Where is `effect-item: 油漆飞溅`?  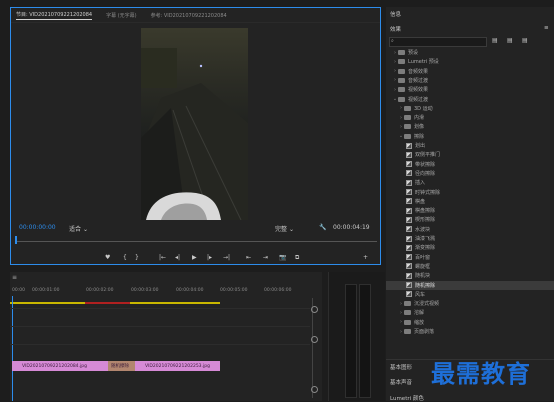
effect-item: 油漆飞溅 is located at coordinates (470, 238).